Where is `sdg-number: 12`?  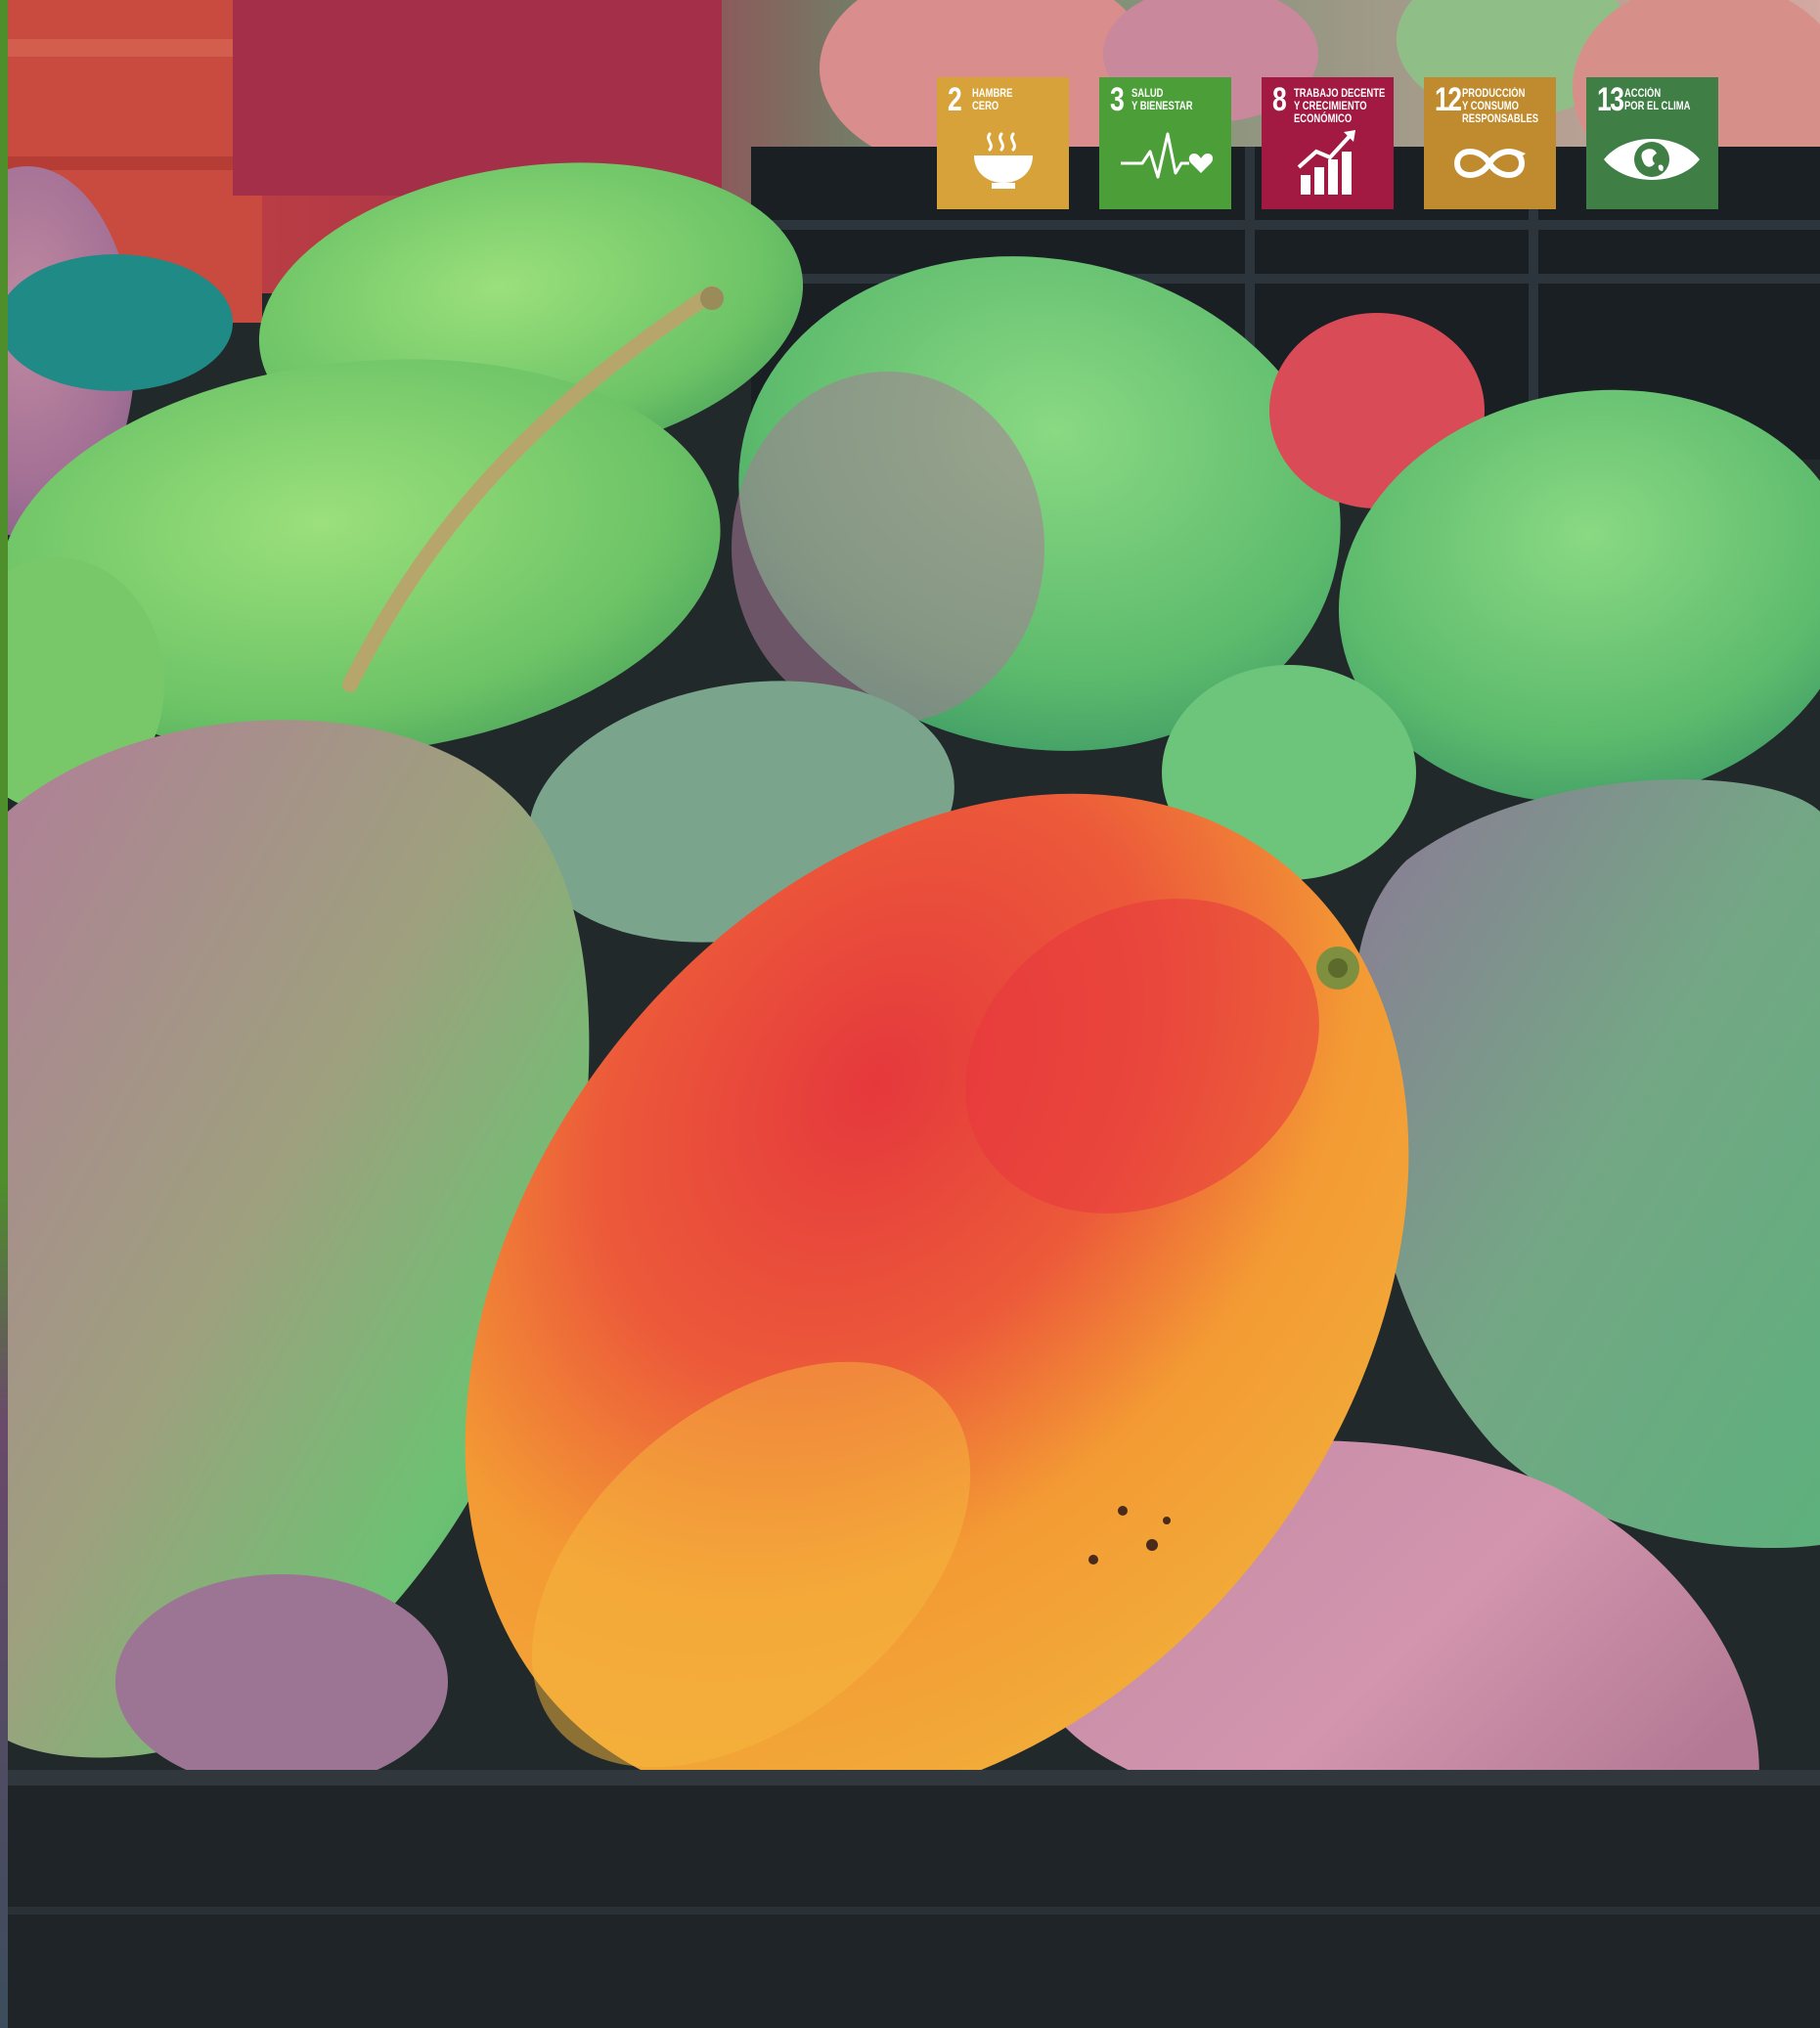 sdg-number: 12 is located at coordinates (1448, 99).